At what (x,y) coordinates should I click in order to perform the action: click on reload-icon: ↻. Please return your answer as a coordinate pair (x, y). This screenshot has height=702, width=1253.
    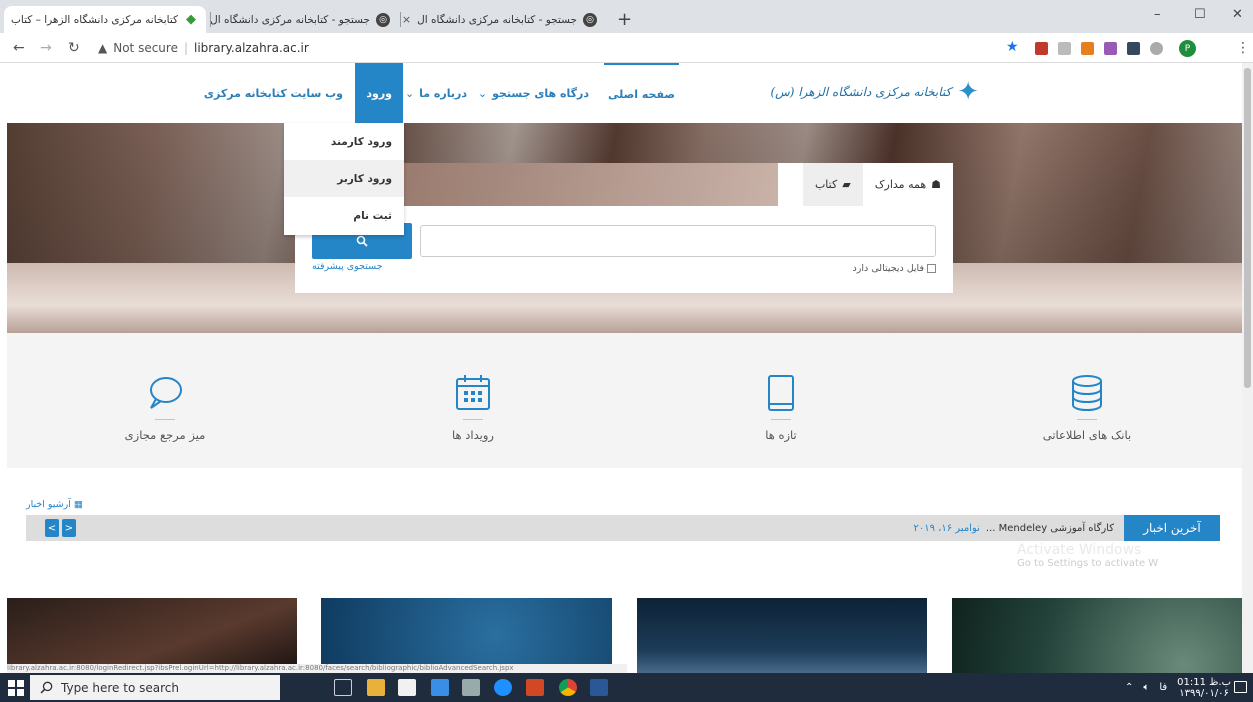
    Looking at the image, I should click on (74, 48).